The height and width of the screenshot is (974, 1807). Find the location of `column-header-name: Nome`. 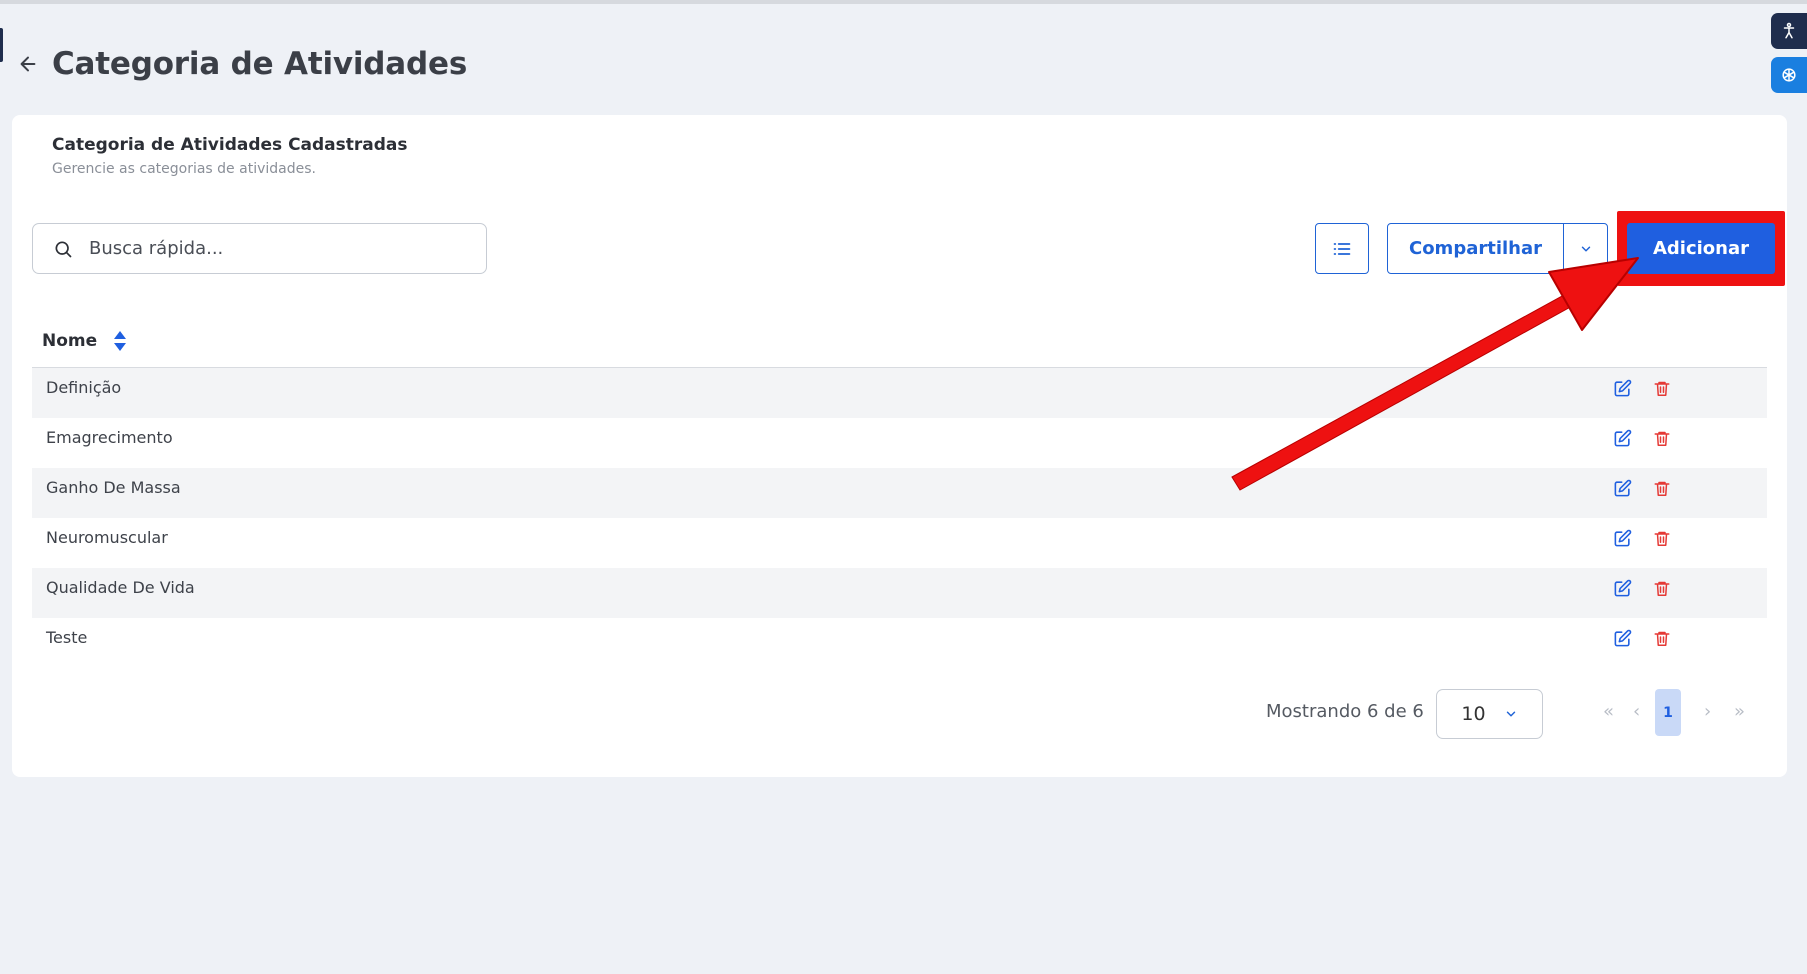

column-header-name: Nome is located at coordinates (70, 341).